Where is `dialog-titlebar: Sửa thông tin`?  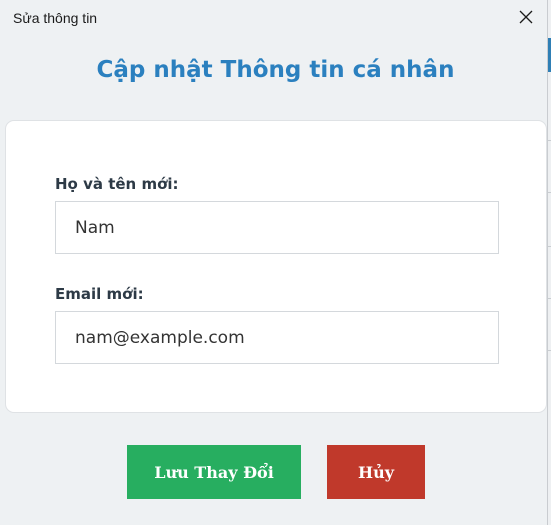
dialog-titlebar: Sửa thông tin is located at coordinates (273, 18).